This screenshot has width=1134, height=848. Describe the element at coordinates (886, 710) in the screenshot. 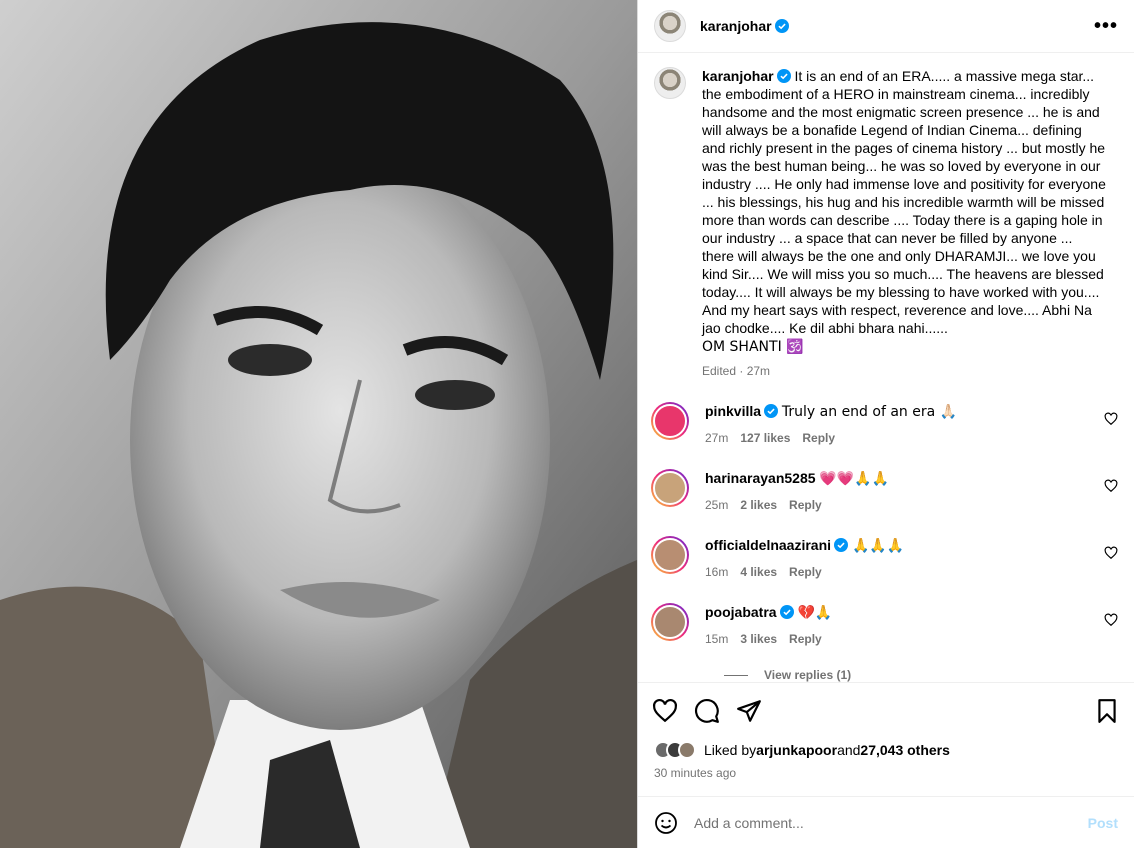

I see `post-actions` at that location.